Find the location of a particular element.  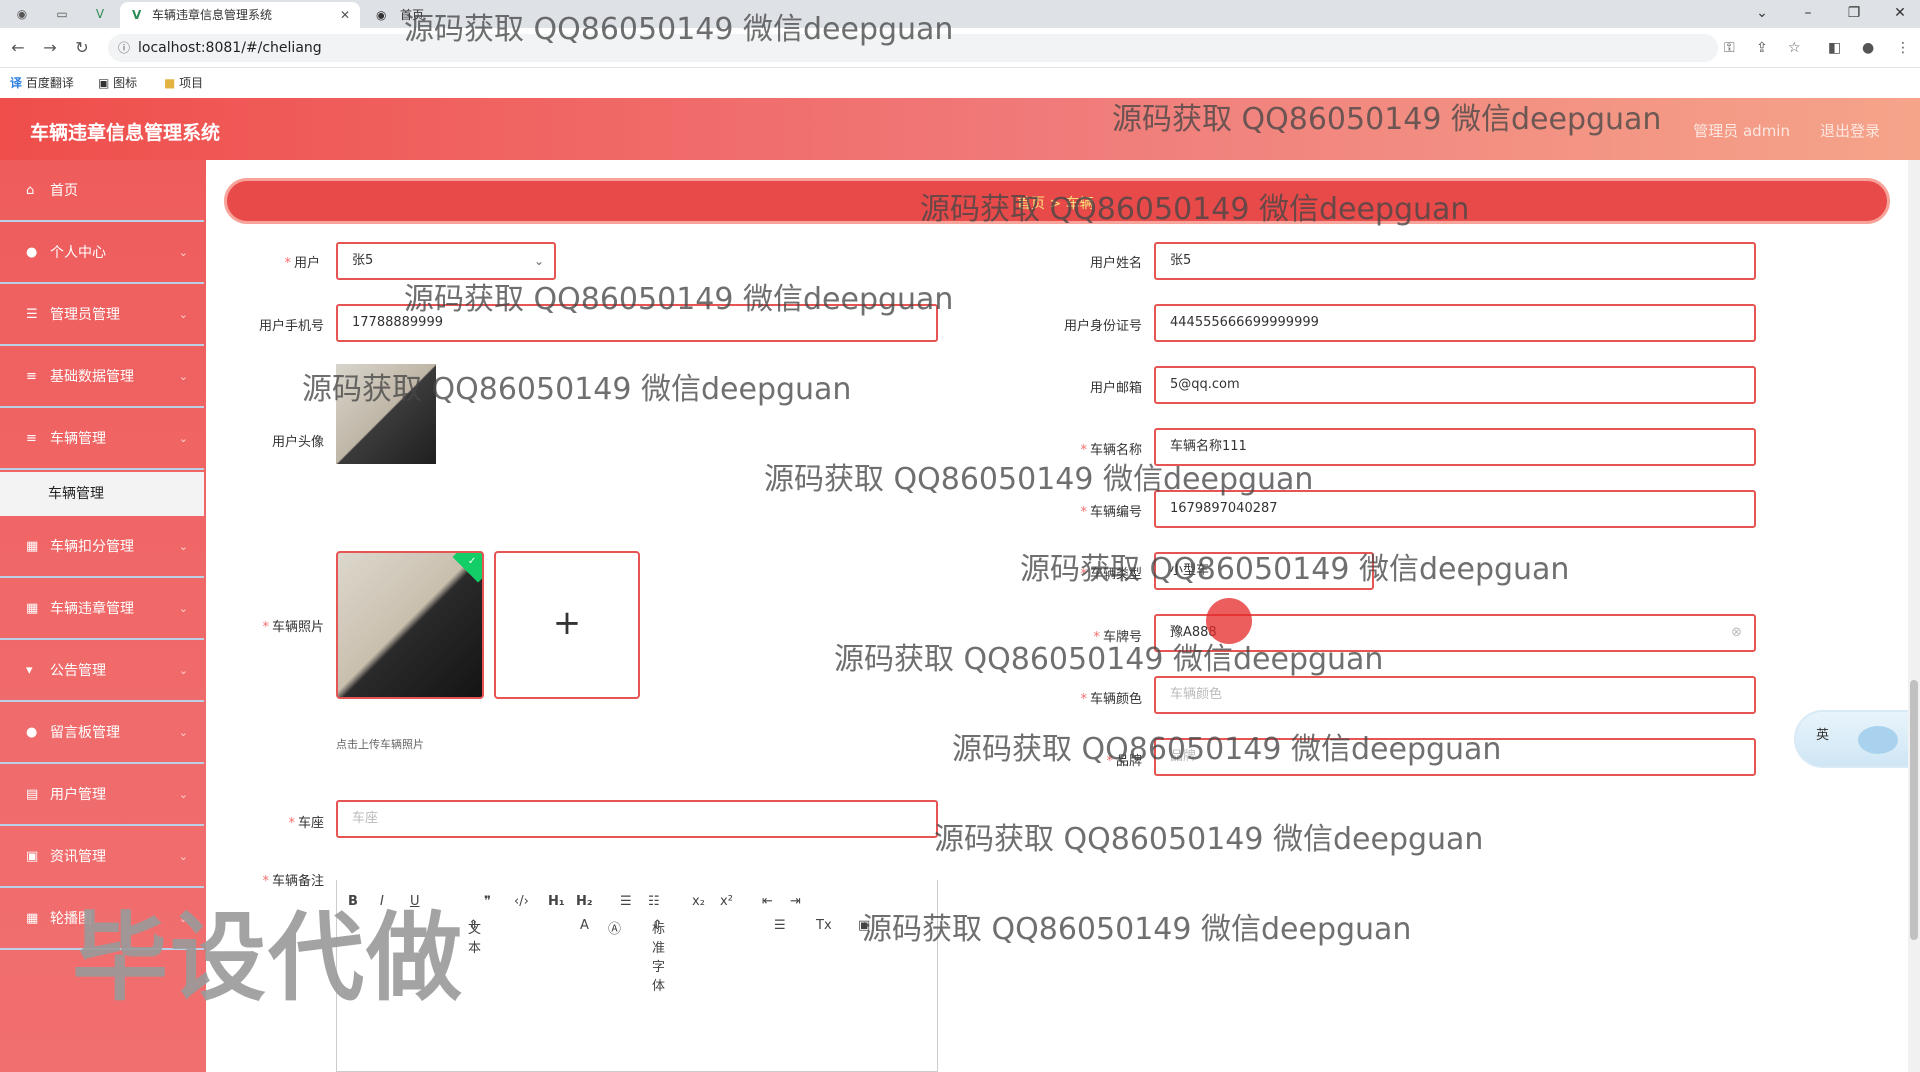

sliders-icon: ☰ is located at coordinates (32, 314).